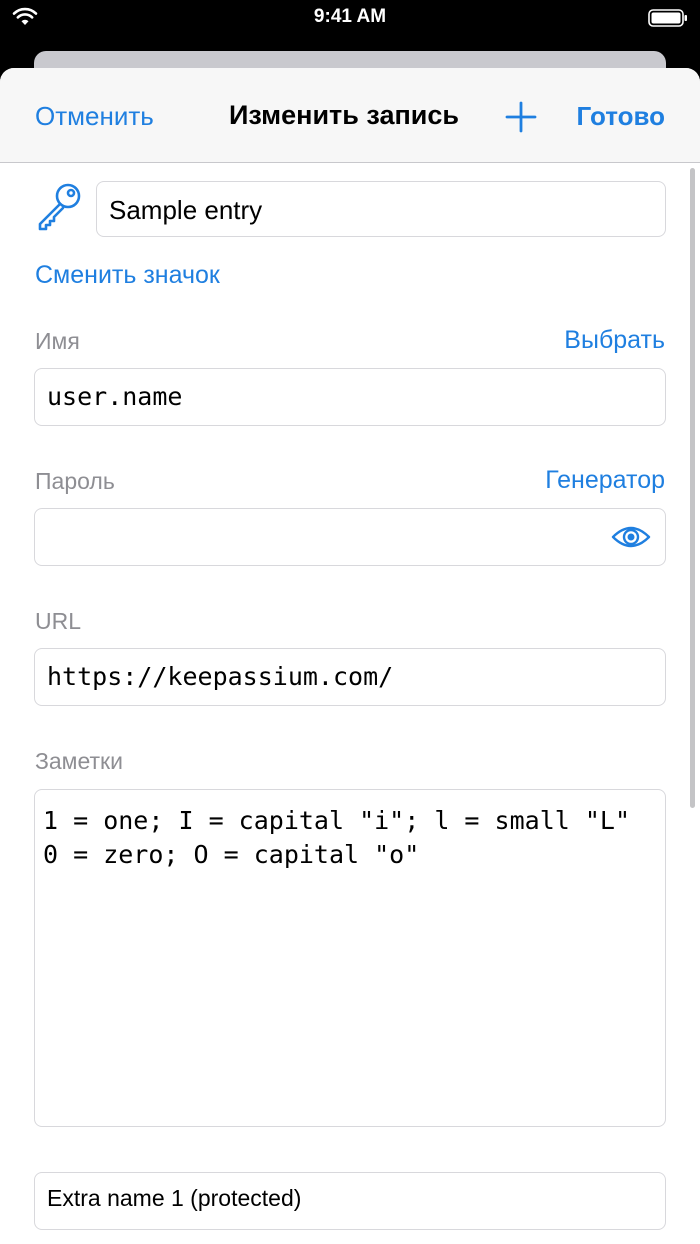  I want to click on extra-field-name: Extra name 1 (protected), so click(174, 1198).